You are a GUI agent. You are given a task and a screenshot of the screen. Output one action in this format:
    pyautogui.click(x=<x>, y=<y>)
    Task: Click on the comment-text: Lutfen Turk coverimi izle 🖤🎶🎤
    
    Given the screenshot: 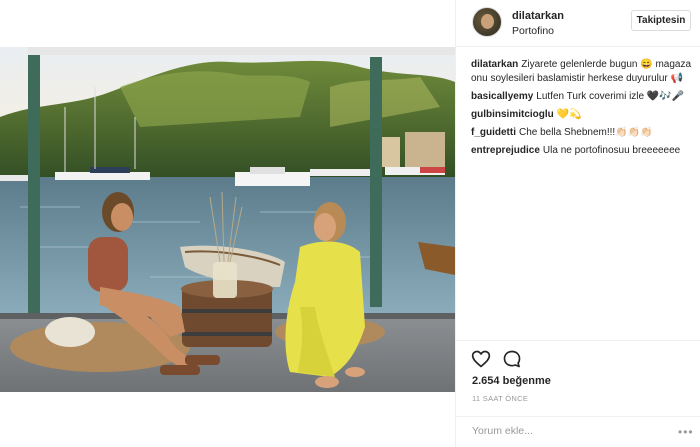 What is the action you would take?
    pyautogui.click(x=610, y=96)
    